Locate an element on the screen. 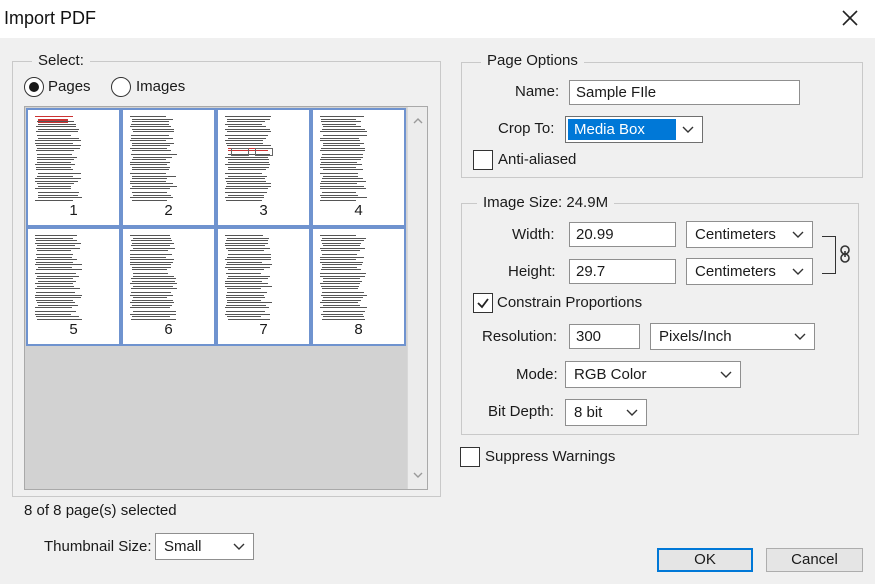 This screenshot has height=584, width=875. radio-pages-label: Pages is located at coordinates (69, 87).